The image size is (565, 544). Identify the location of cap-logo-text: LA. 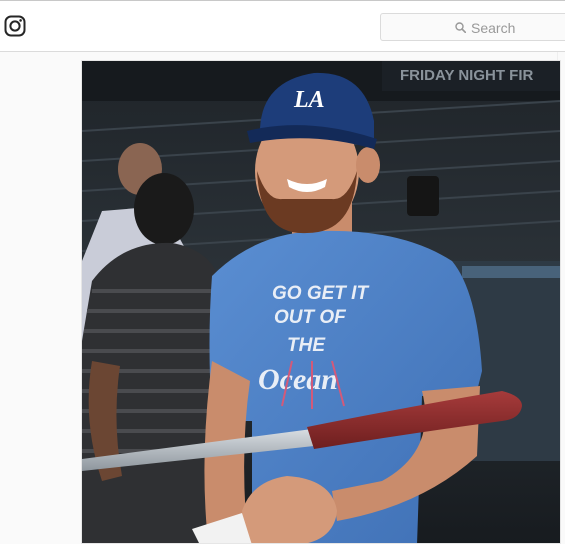
(309, 100).